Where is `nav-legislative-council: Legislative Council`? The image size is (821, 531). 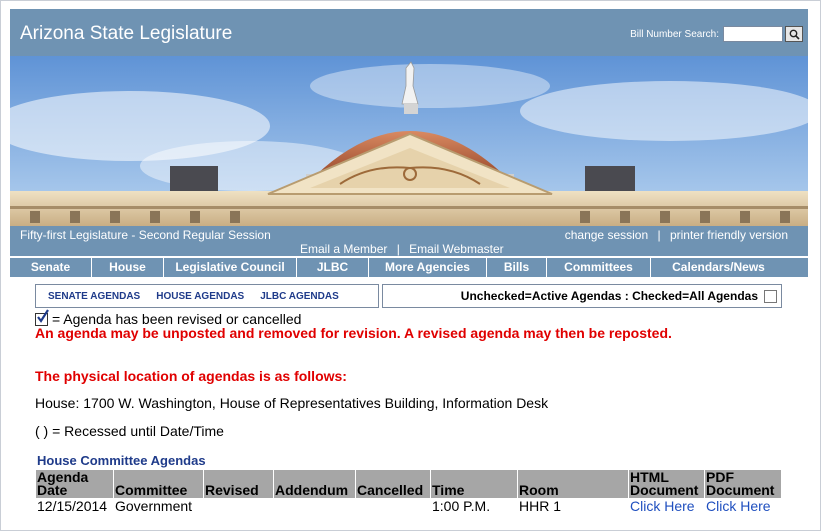
nav-legislative-council: Legislative Council is located at coordinates (230, 267).